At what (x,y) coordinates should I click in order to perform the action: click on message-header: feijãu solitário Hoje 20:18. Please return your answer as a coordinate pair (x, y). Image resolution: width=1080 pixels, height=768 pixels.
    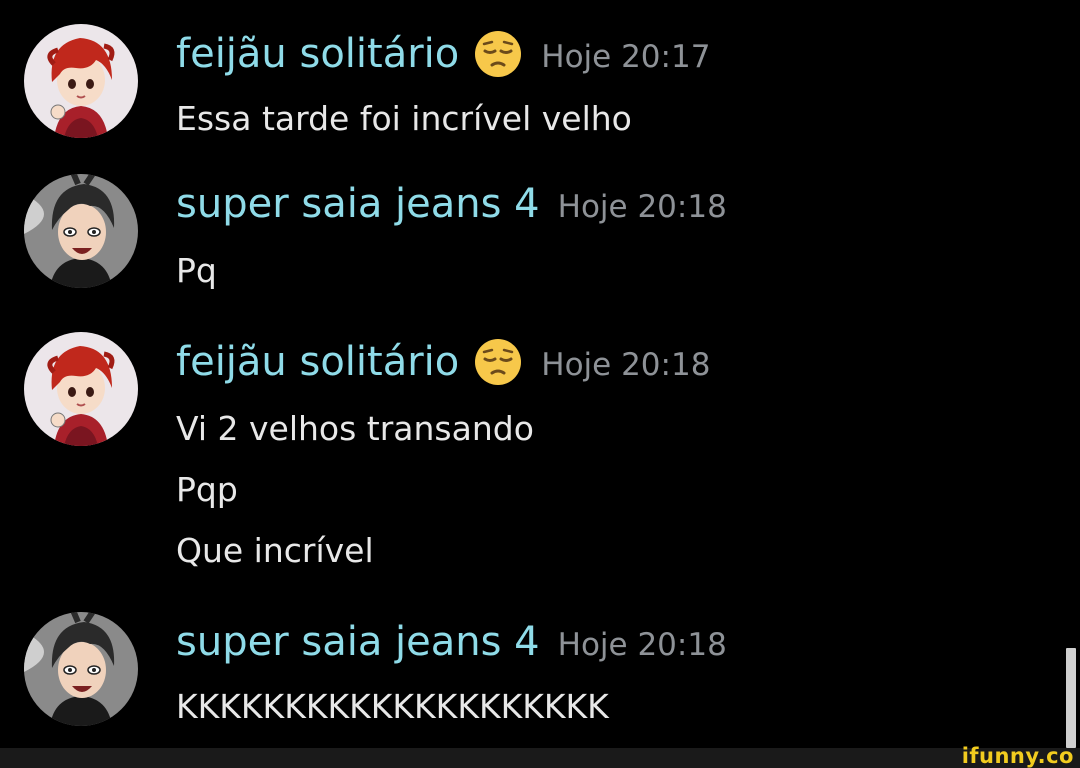
    Looking at the image, I should click on (443, 362).